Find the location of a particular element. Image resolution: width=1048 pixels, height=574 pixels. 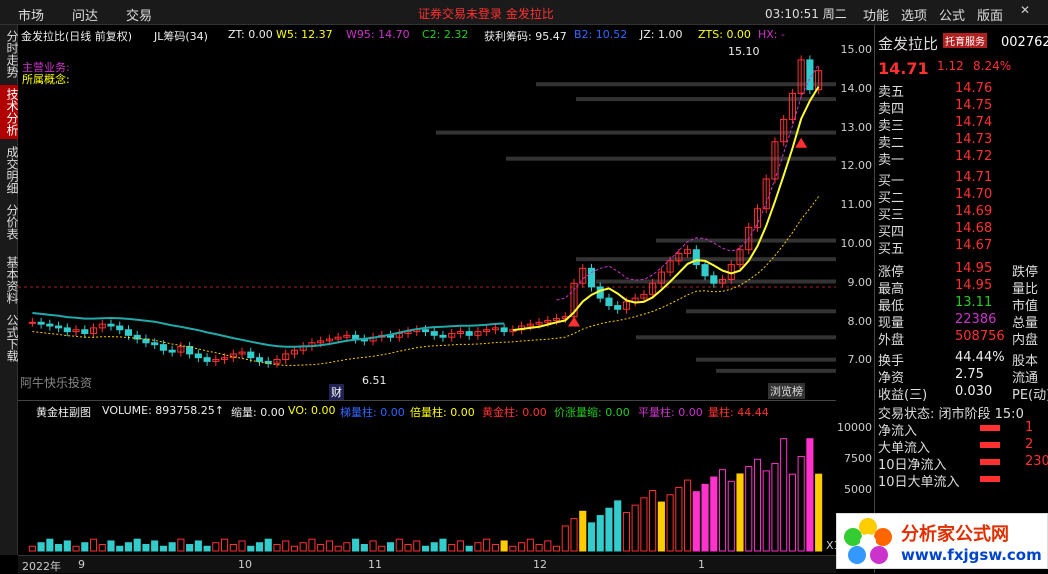

flow-row-label: 10日大单流入 is located at coordinates (919, 482).